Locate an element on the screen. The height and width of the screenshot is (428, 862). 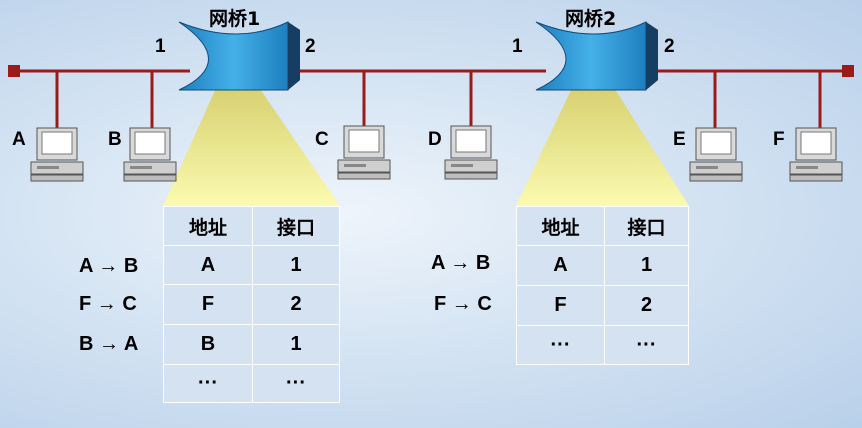
forwarding-table-bridge1: 地址 接口 A 1 F 2 B 1 ··· ··· is located at coordinates (251, 304).